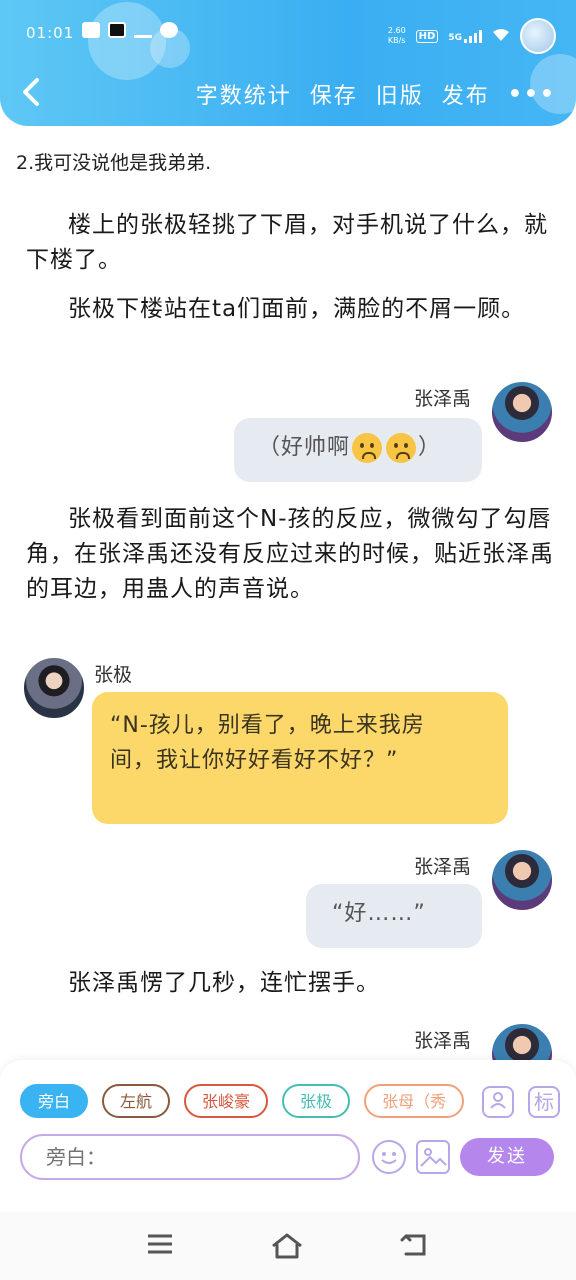 This screenshot has width=576, height=1280. I want to click on app-header: 01:01 2.60 KB/s HD 5G 字数统计 保存 旧版 发布 •••, so click(288, 63).